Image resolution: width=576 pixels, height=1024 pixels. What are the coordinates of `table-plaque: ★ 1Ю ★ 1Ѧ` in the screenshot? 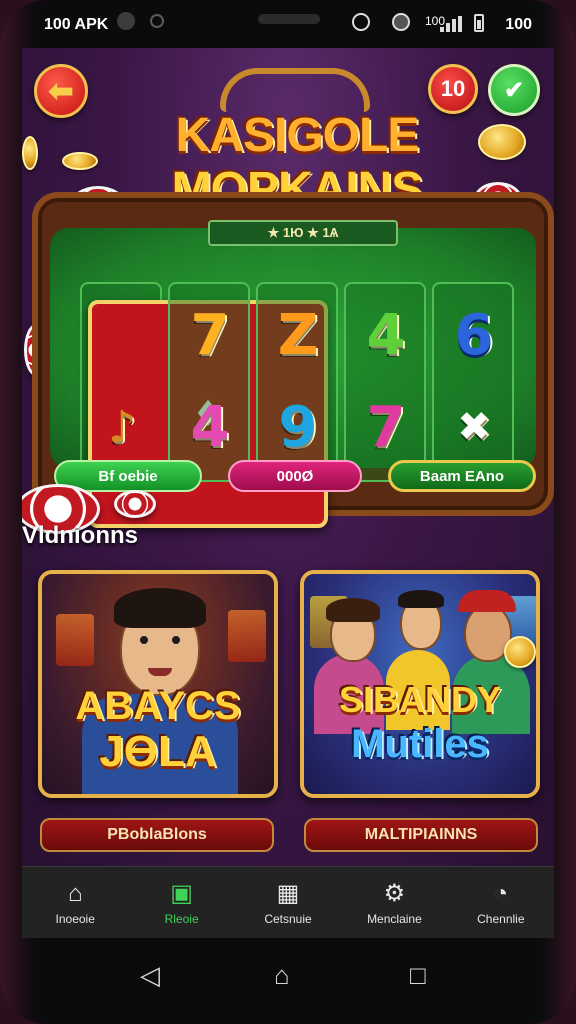 It's located at (303, 233).